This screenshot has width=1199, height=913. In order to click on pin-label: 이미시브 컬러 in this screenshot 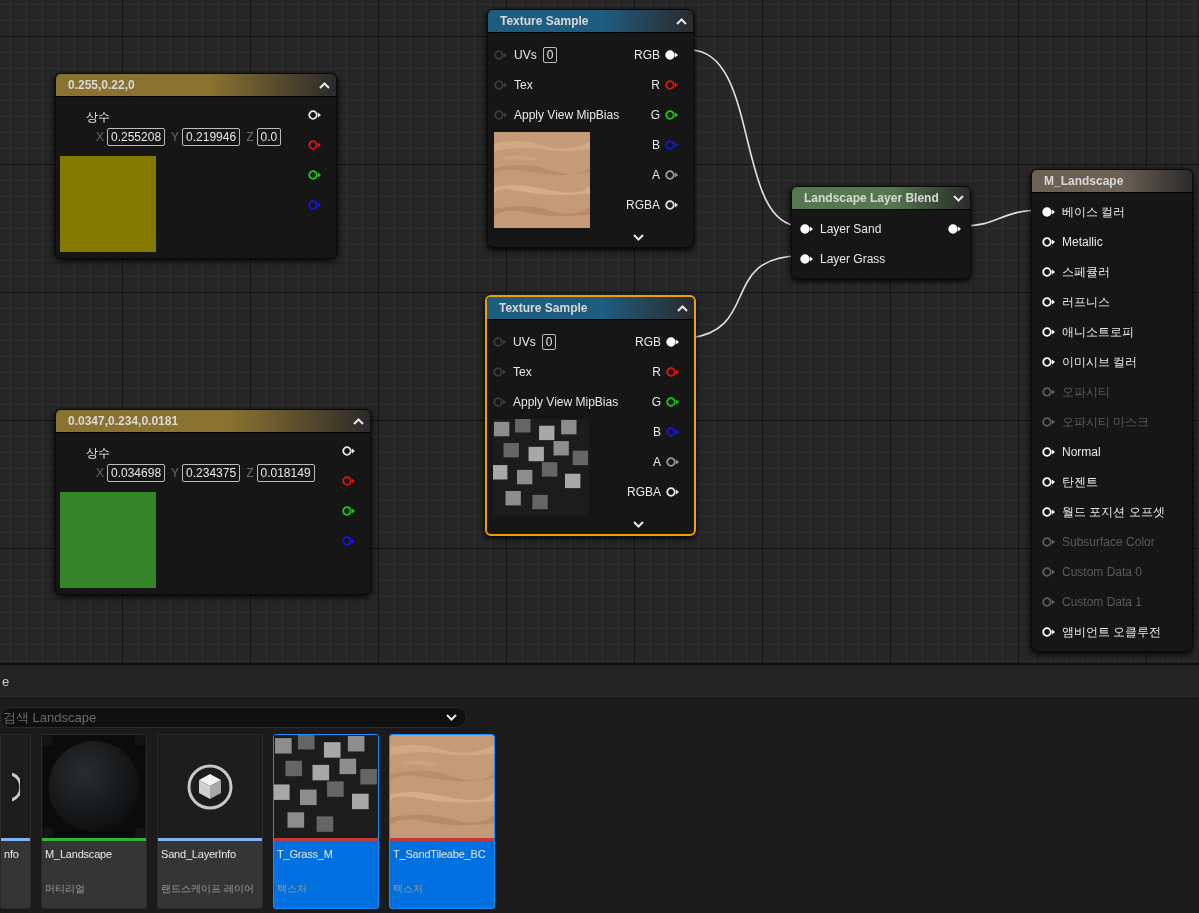, I will do `click(1100, 362)`.